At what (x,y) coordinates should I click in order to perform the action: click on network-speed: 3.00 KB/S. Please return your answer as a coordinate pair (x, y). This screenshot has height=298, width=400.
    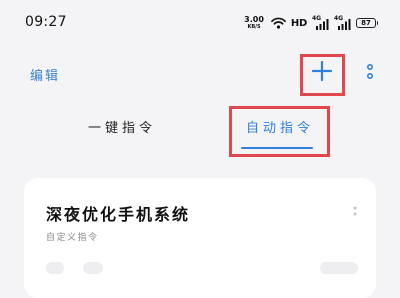
    Looking at the image, I should click on (254, 23).